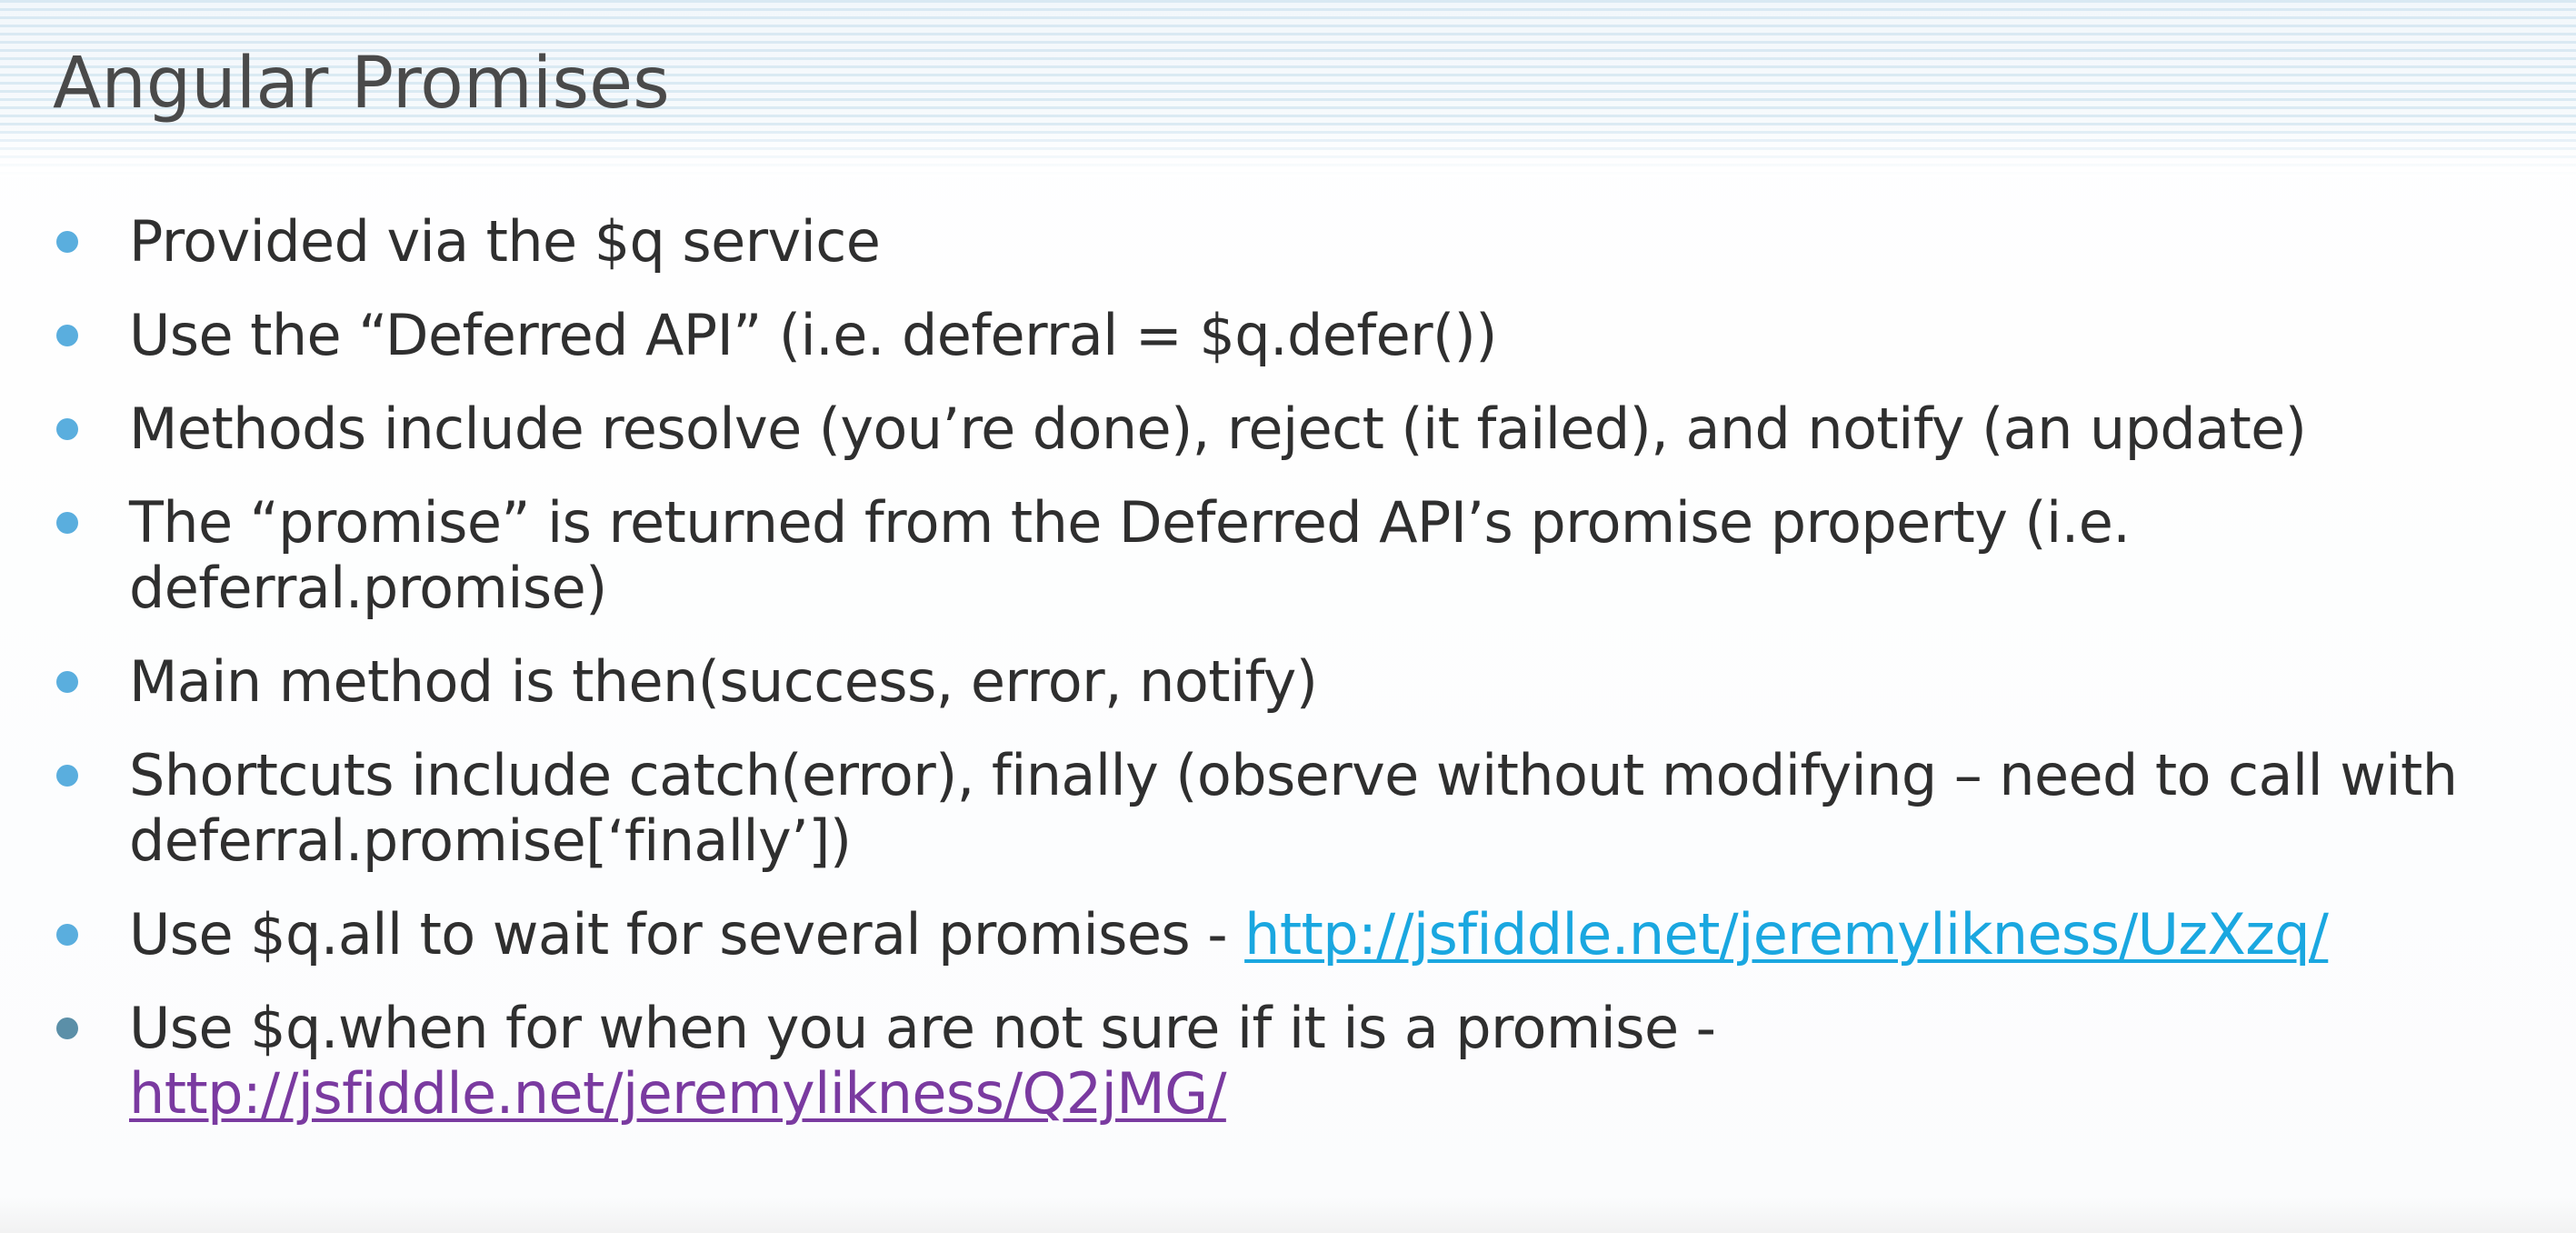  What do you see at coordinates (1786, 934) in the screenshot?
I see `jsfiddle-link-all: http://jsfiddle.net/jeremylikness/UzXzq/` at bounding box center [1786, 934].